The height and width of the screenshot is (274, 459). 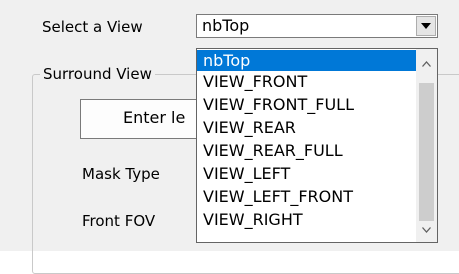 I want to click on dropdown-scrollbar, so click(x=426, y=145).